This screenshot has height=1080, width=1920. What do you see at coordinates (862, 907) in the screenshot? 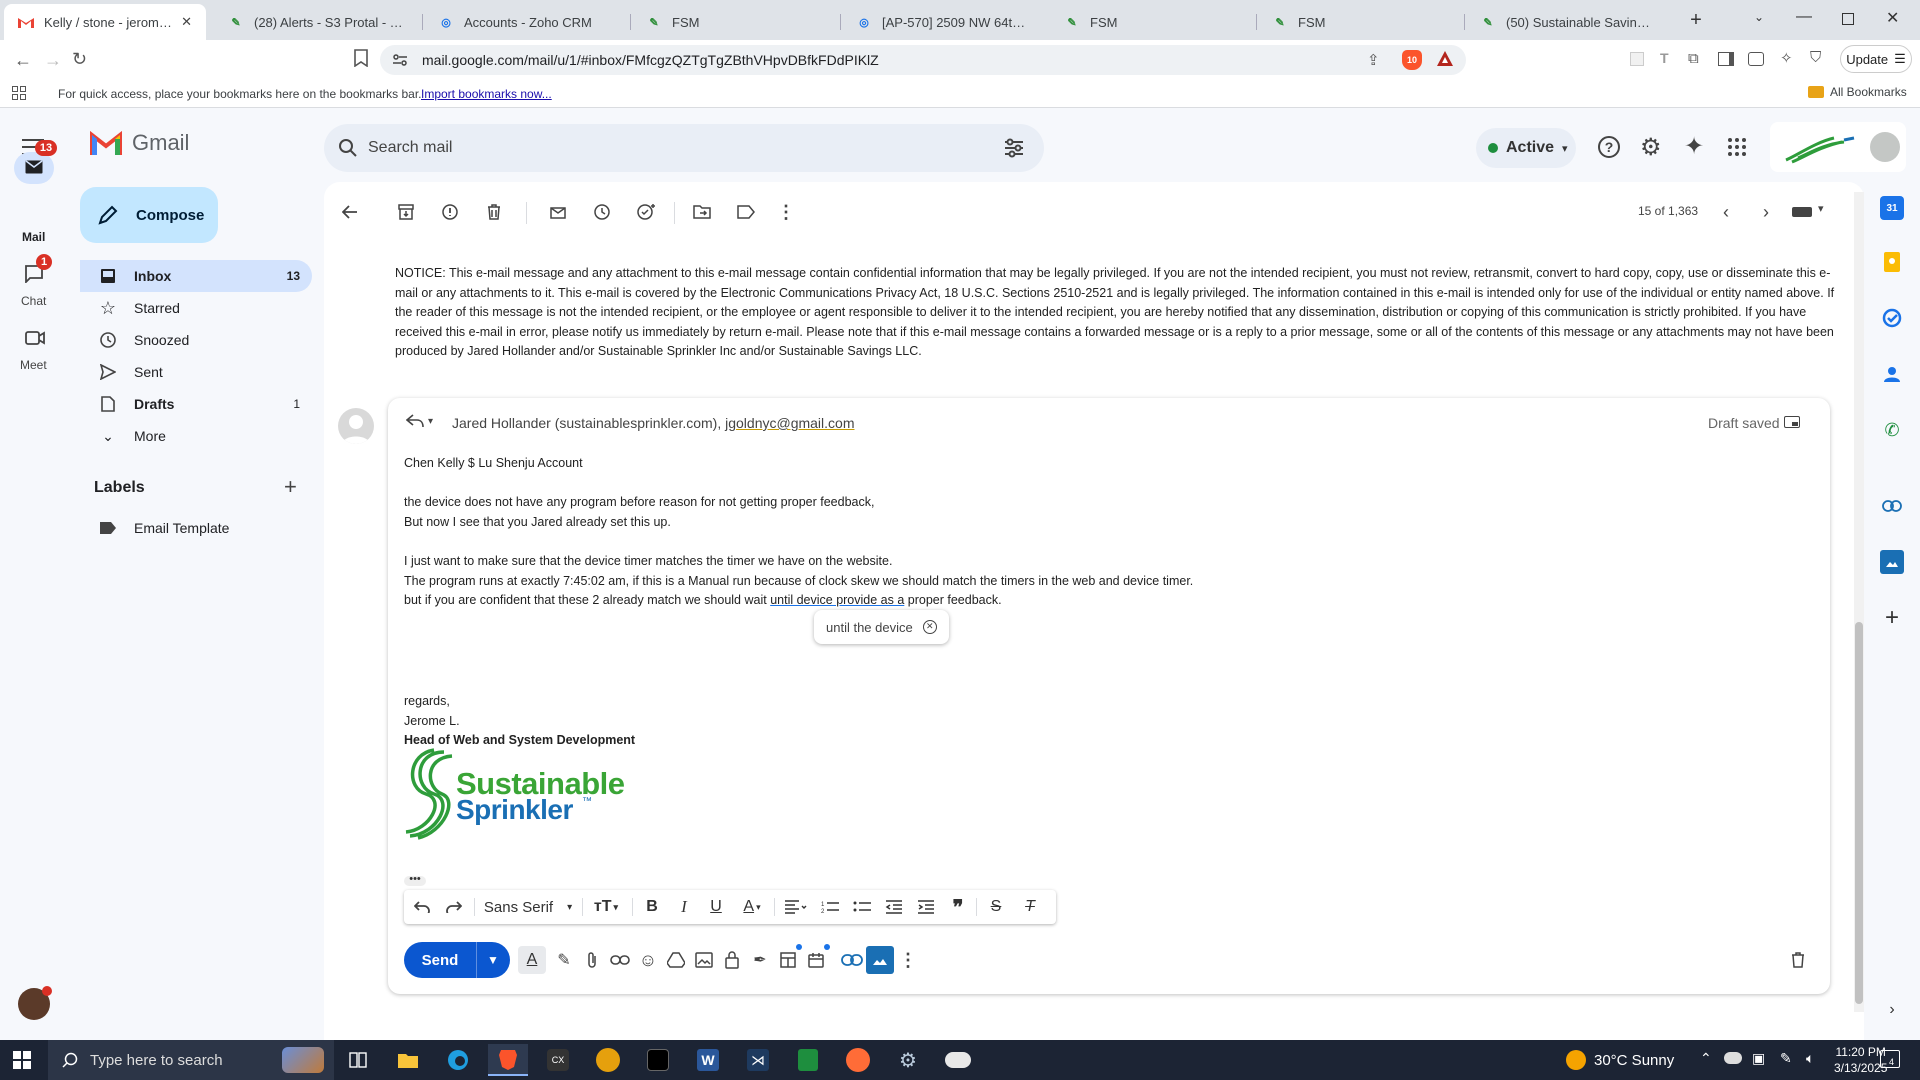
I see `bulleted-list-icon` at bounding box center [862, 907].